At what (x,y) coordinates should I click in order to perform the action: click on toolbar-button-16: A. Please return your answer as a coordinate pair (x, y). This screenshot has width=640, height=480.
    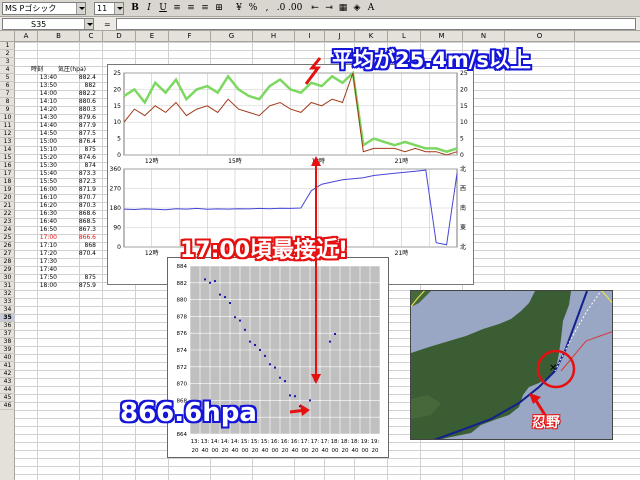
    Looking at the image, I should click on (371, 8).